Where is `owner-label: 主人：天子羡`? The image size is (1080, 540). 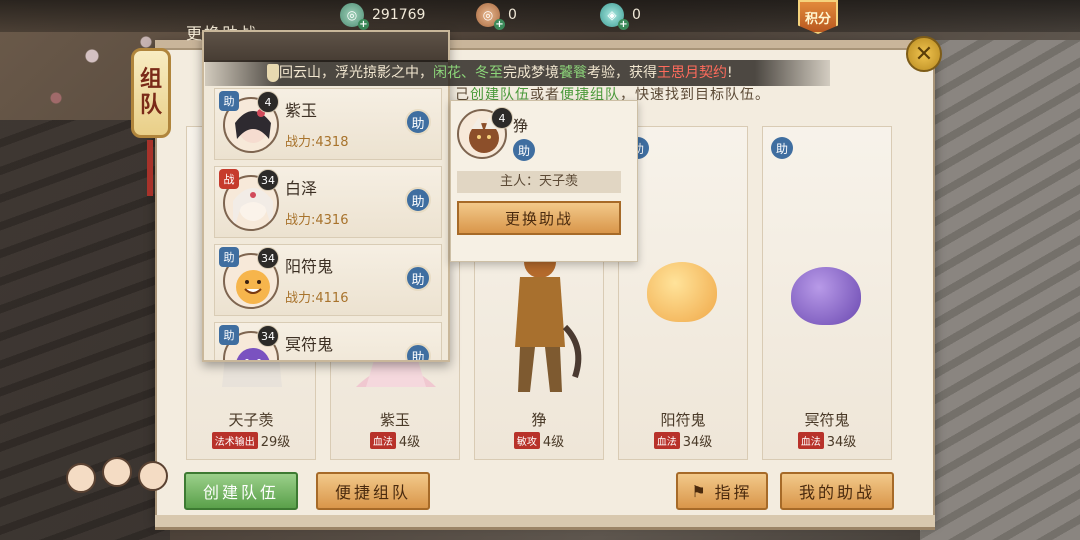
owner-label: 主人：天子羡 is located at coordinates (539, 182).